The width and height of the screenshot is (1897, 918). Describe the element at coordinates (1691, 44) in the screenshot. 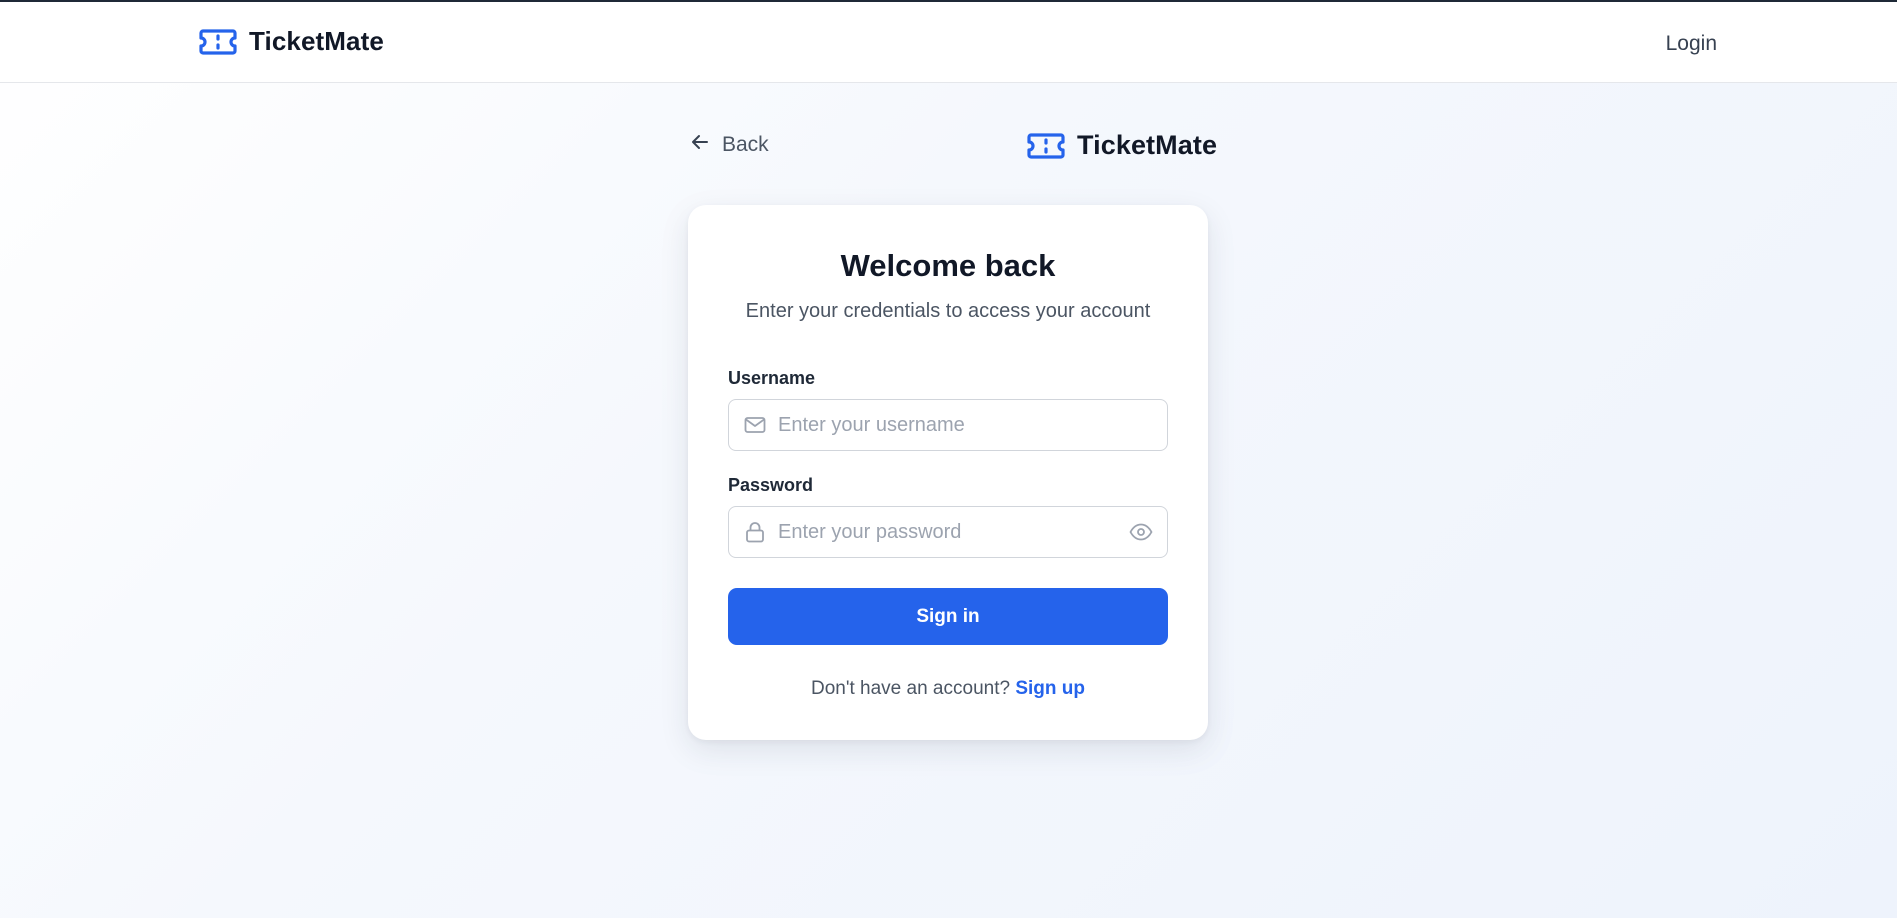

I see `nav-login-link: Login` at that location.